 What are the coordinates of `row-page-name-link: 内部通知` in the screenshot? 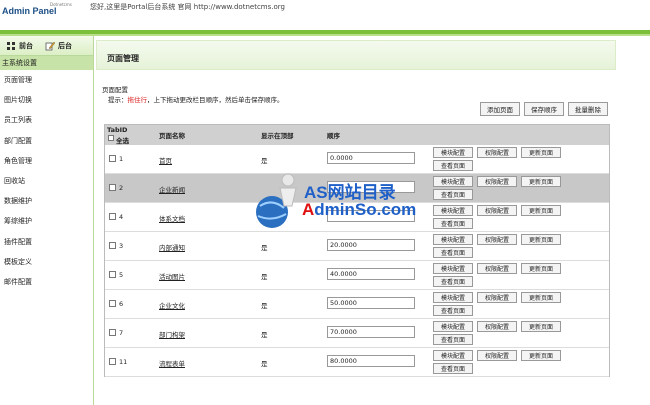 It's located at (172, 247).